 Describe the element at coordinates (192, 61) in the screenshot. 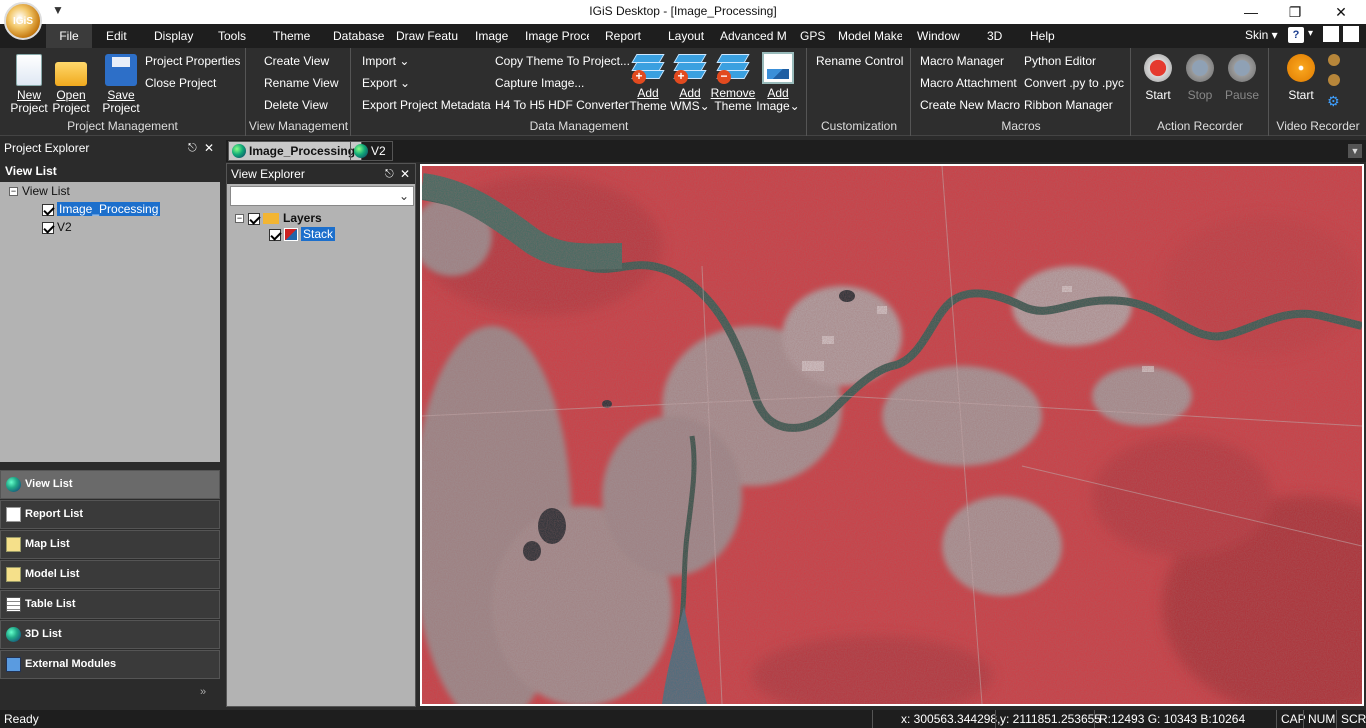

I see `project-properties-button: Project Properties` at that location.